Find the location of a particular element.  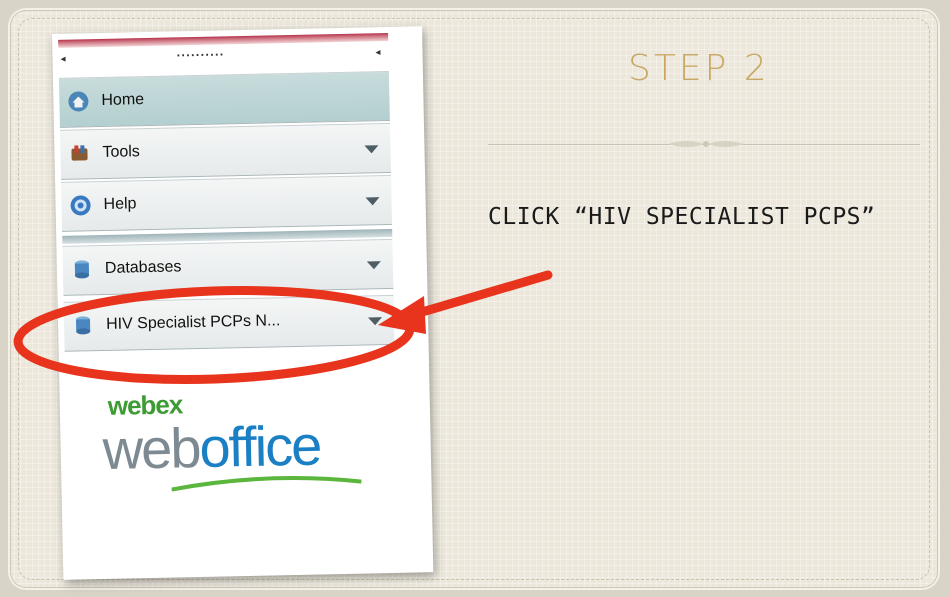

menu-item-label: Help is located at coordinates (120, 204).